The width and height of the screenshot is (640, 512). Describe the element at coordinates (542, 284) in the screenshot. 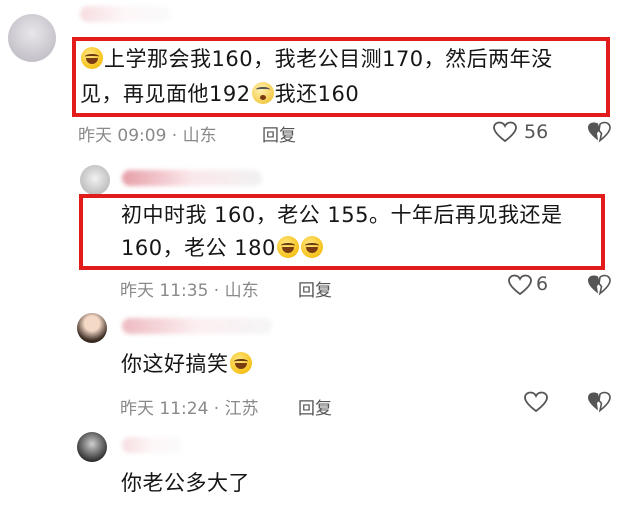

I see `like-count: 6` at that location.